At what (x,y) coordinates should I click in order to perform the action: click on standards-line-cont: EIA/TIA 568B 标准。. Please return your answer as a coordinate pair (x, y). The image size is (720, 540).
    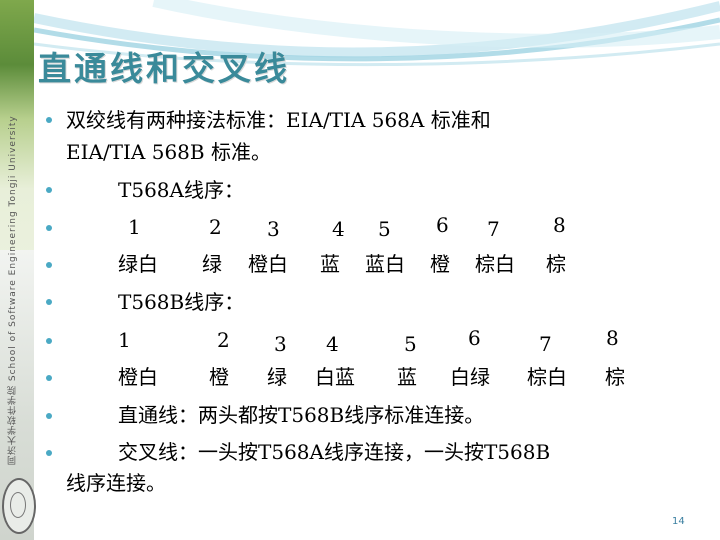
    Looking at the image, I should click on (168, 152).